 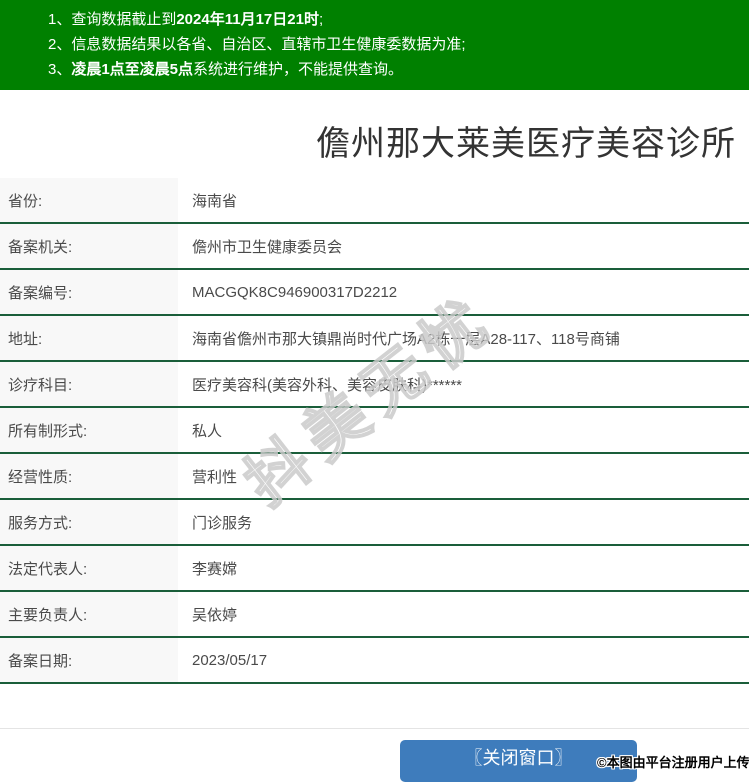 I want to click on notice-line-3-tail: 系统进行维护，不能提供查询。, so click(x=298, y=69).